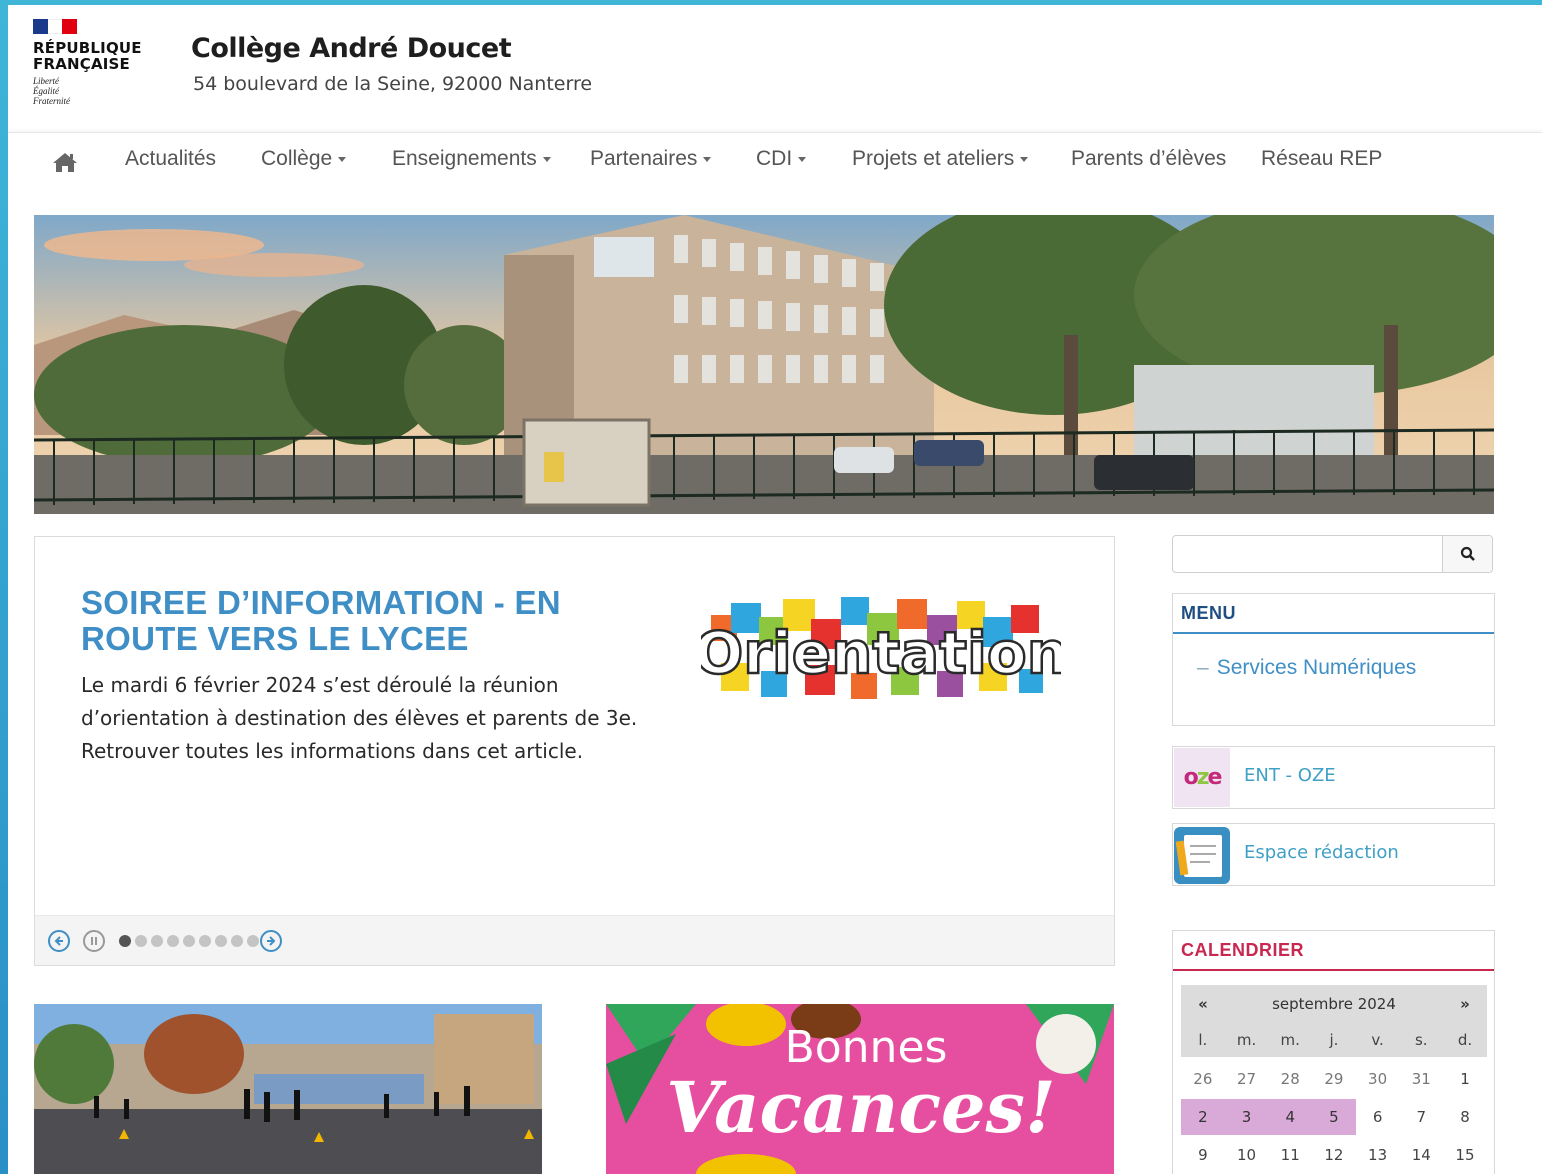  Describe the element at coordinates (46, 91) in the screenshot. I see `rf-motto-2: Égalité` at that location.